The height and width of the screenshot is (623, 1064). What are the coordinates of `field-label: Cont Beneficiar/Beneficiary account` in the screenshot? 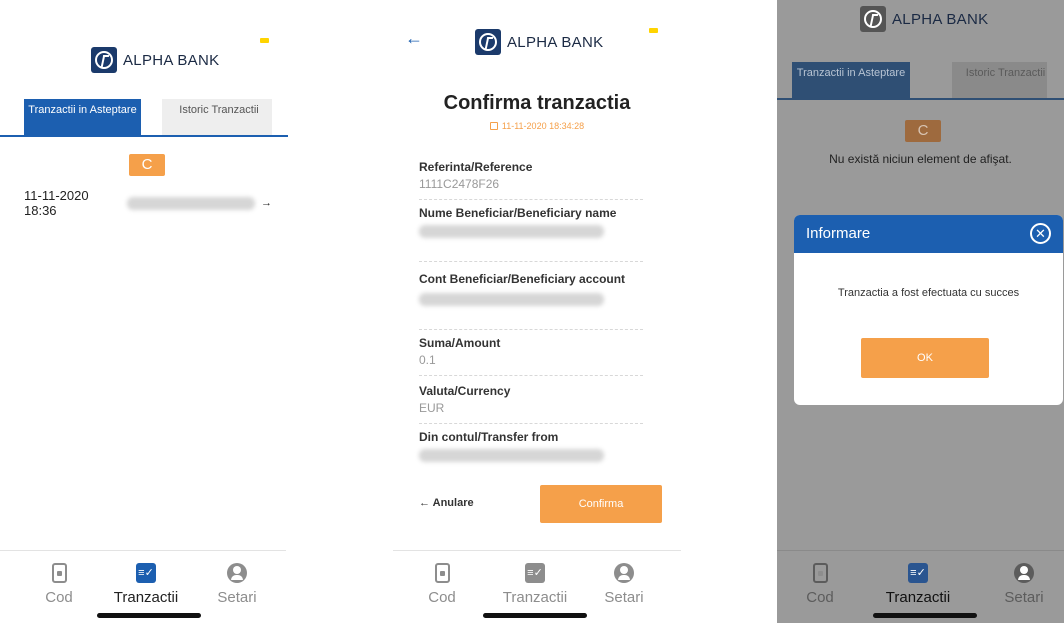 It's located at (522, 279).